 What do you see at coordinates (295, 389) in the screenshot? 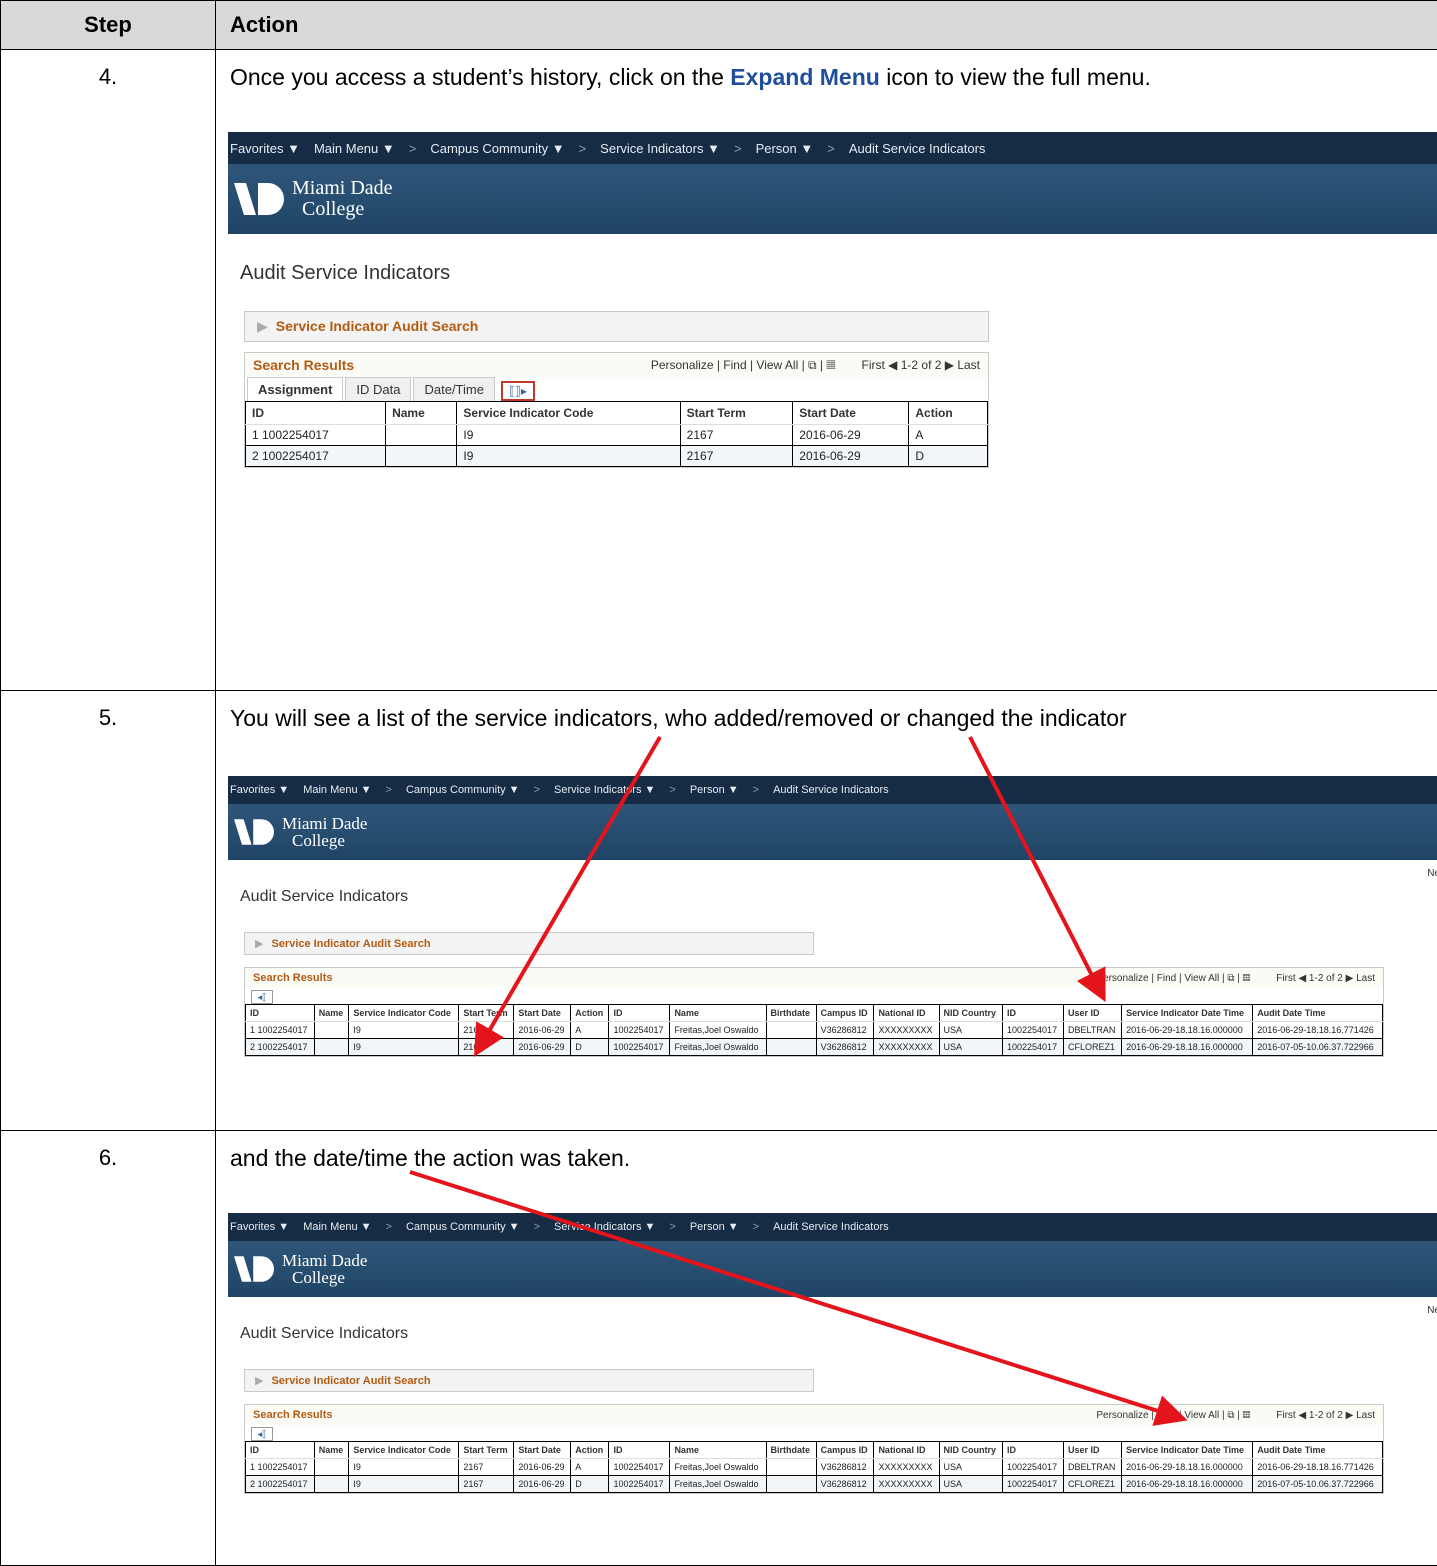
I see `tab-assignment: Assignment` at bounding box center [295, 389].